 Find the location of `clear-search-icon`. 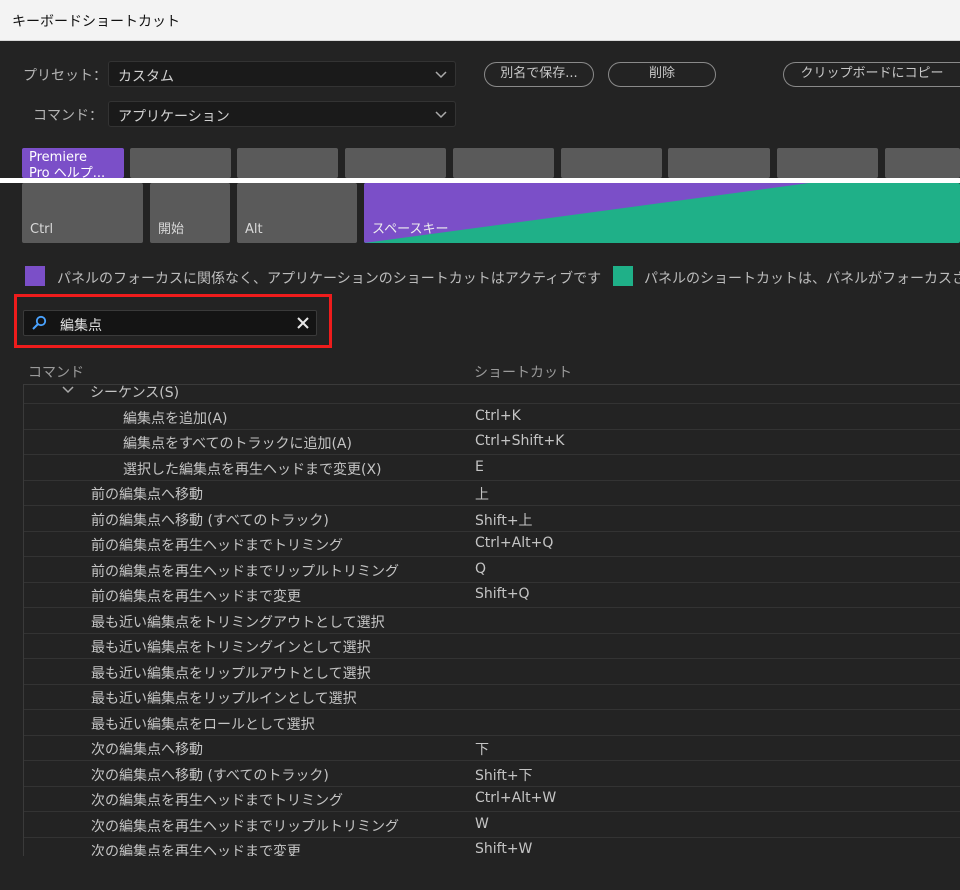

clear-search-icon is located at coordinates (303, 323).